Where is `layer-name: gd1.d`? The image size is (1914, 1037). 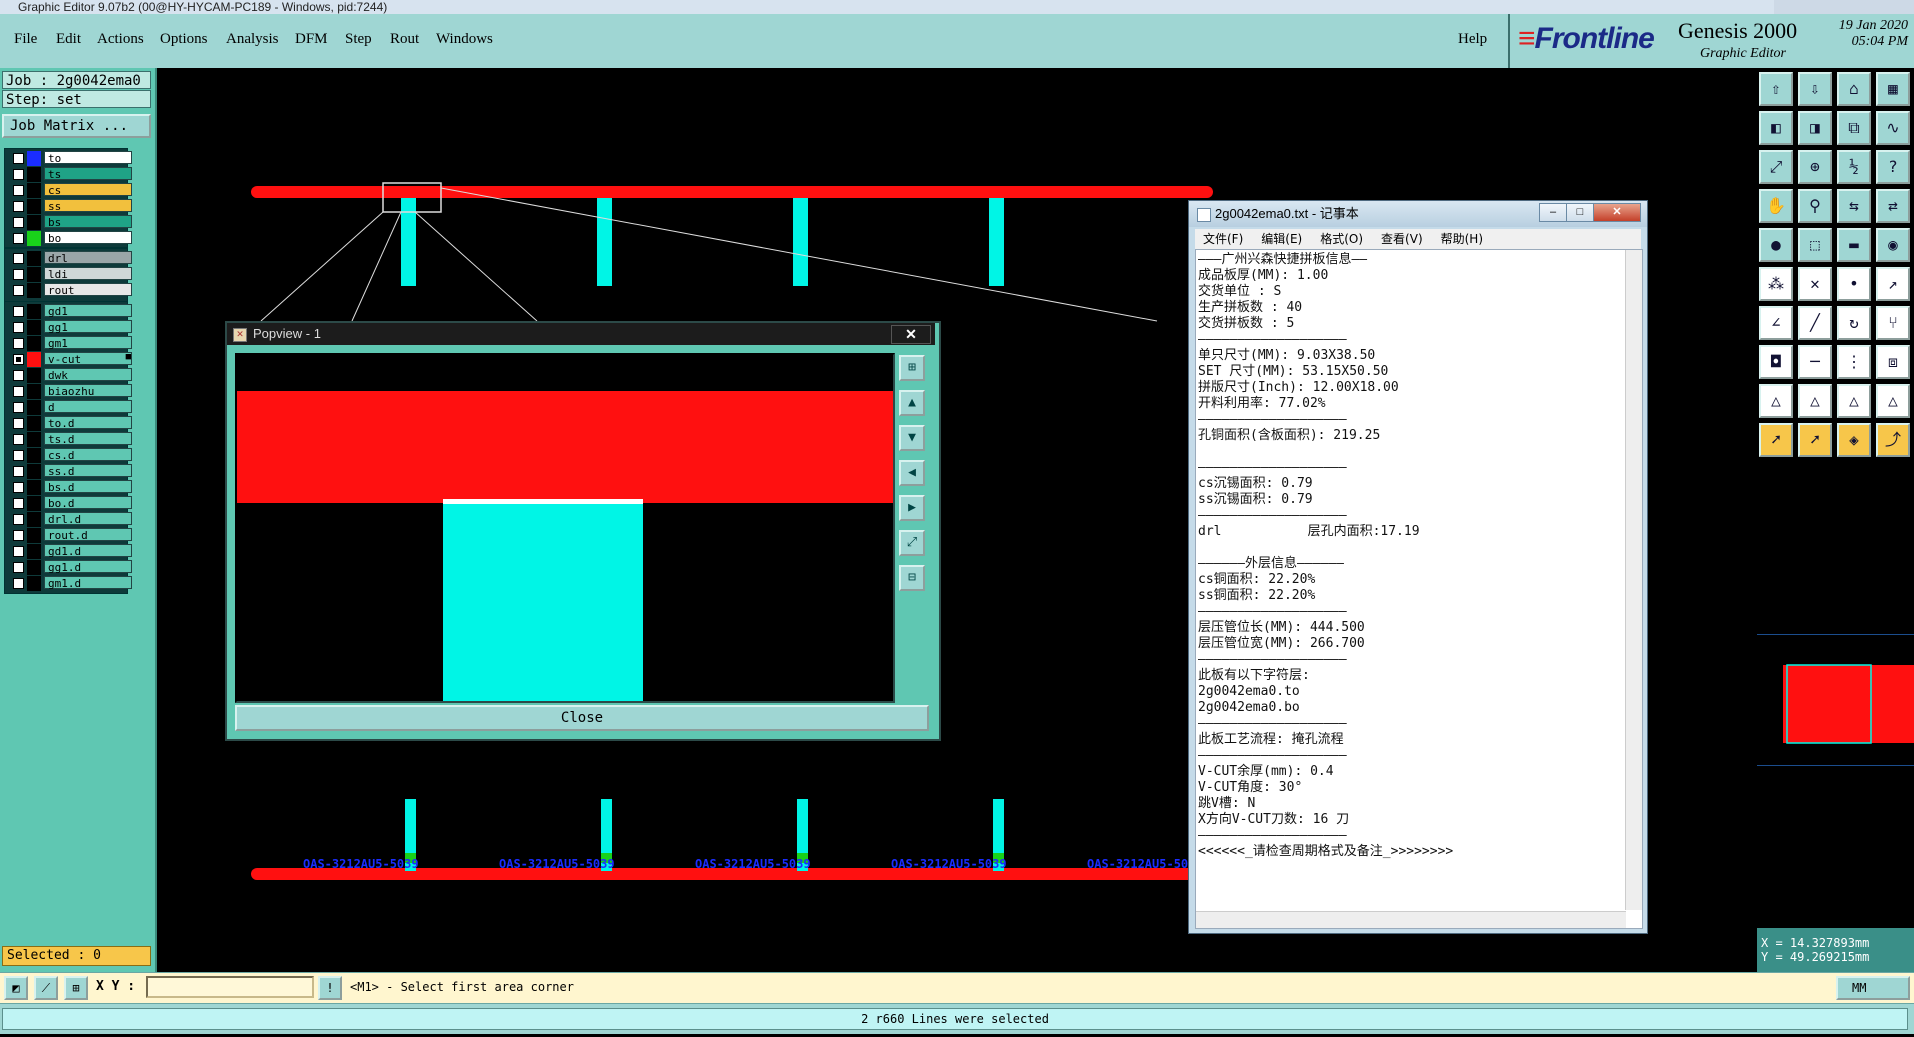 layer-name: gd1.d is located at coordinates (88, 551).